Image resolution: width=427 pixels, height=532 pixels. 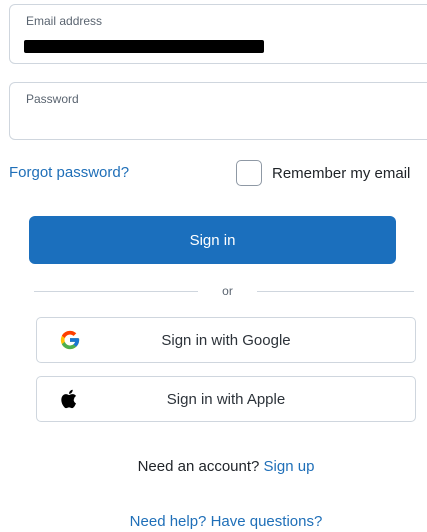 I want to click on remember-email: Remember my email, so click(x=323, y=173).